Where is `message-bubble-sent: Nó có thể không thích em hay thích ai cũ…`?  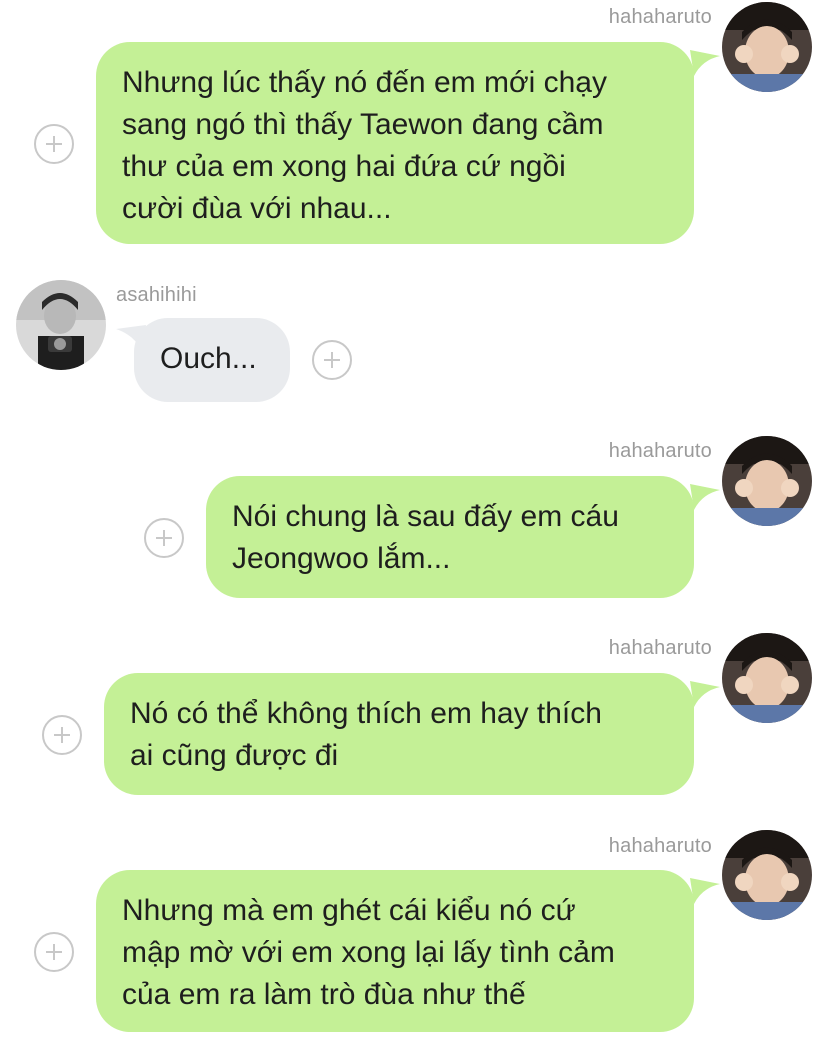
message-bubble-sent: Nó có thể không thích em hay thích ai cũ… is located at coordinates (399, 734).